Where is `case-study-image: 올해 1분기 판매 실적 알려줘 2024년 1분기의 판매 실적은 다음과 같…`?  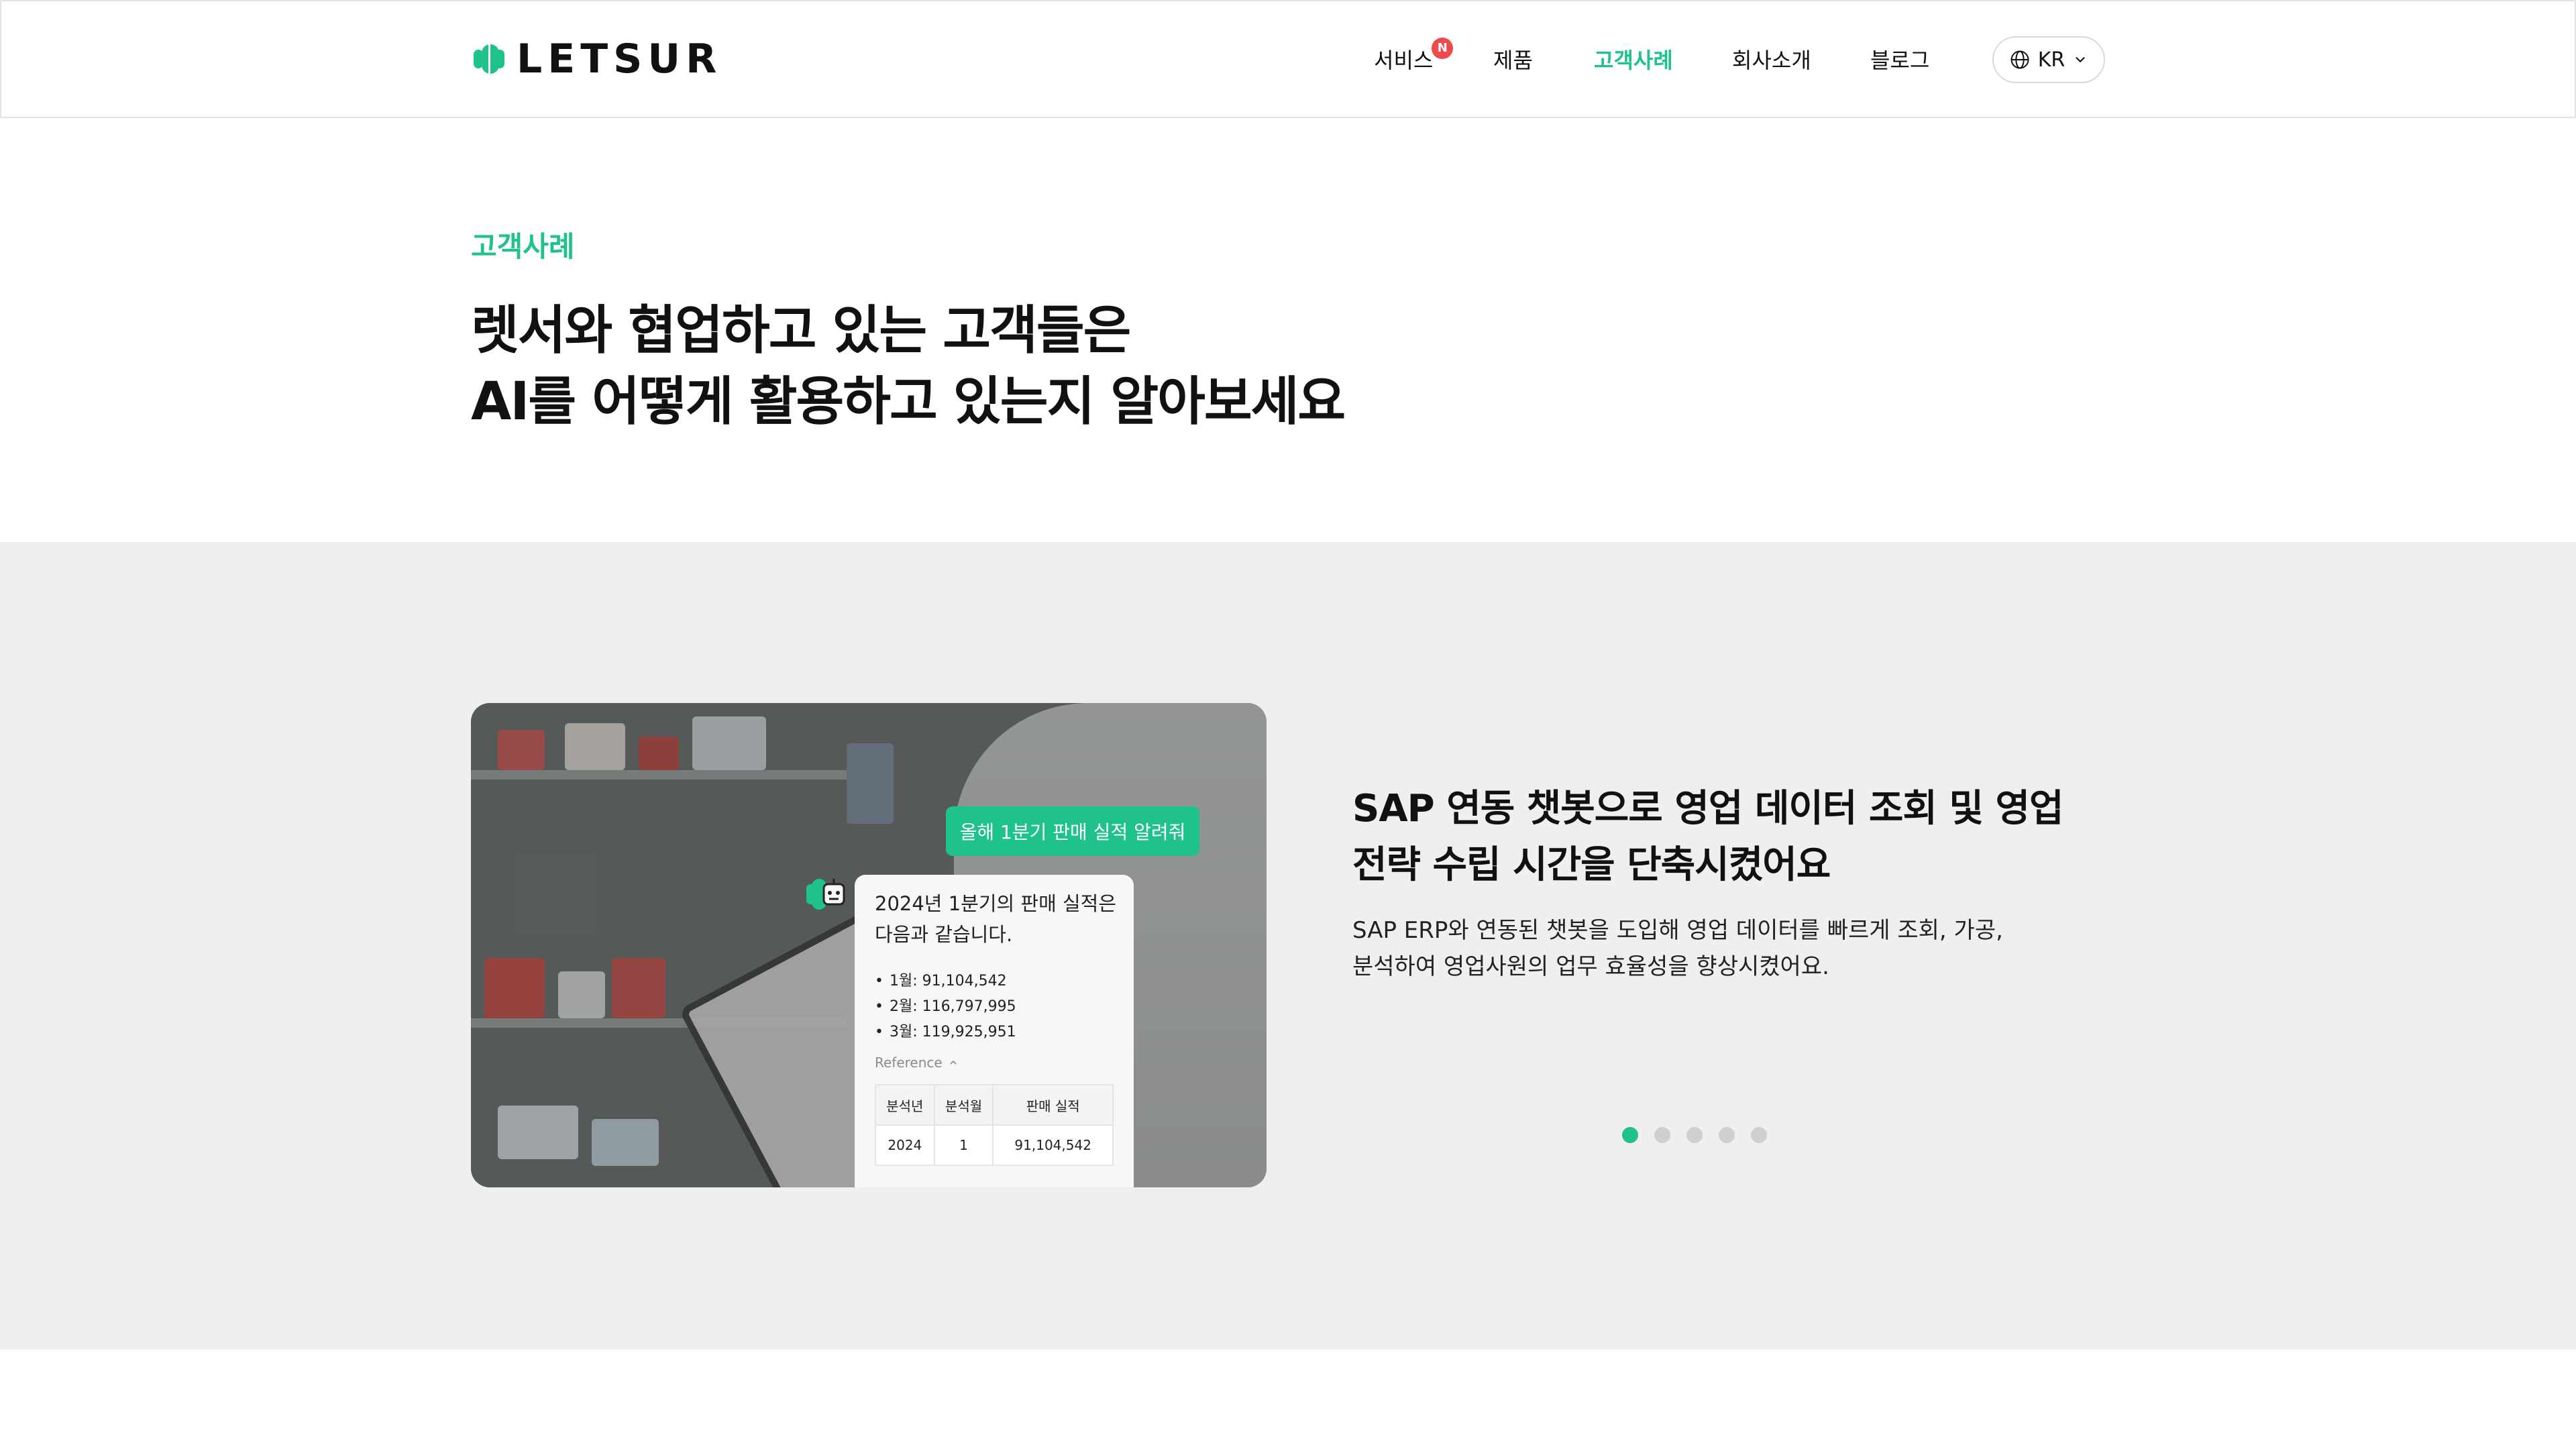
case-study-image: 올해 1분기 판매 실적 알려줘 2024년 1분기의 판매 실적은 다음과 같… is located at coordinates (869, 945).